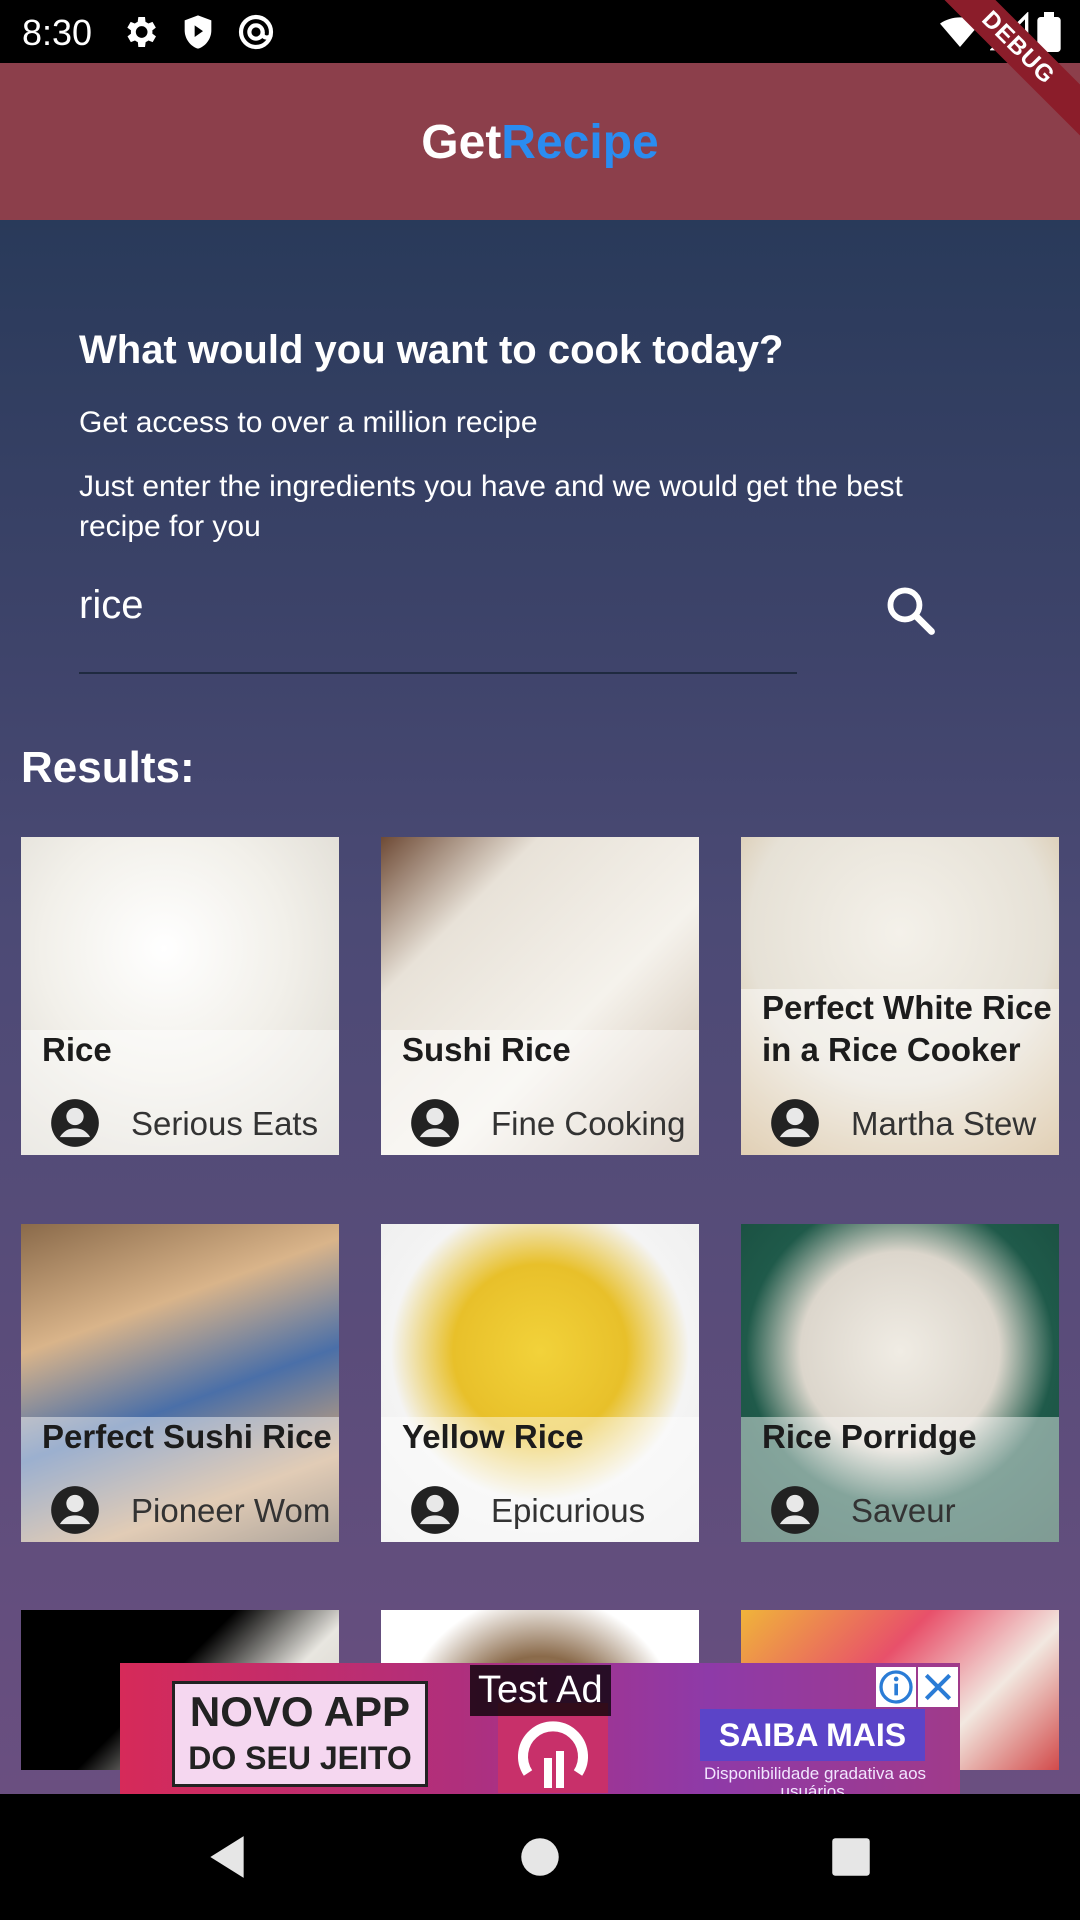 Image resolution: width=1080 pixels, height=1920 pixels. What do you see at coordinates (903, 1510) in the screenshot?
I see `recipe-source: Saveur` at bounding box center [903, 1510].